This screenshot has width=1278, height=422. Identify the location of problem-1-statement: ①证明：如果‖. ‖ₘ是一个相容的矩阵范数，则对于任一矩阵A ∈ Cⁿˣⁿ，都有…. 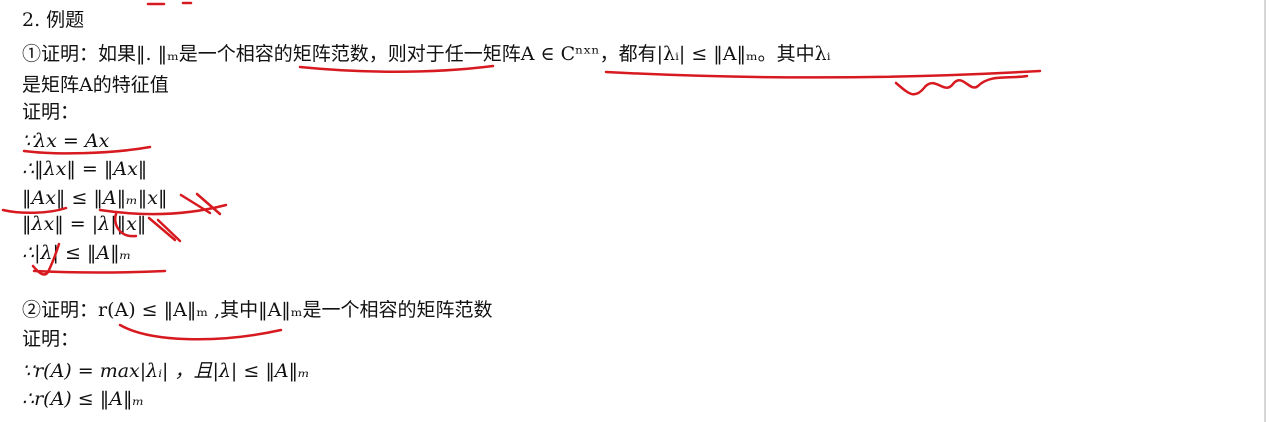
(426, 54).